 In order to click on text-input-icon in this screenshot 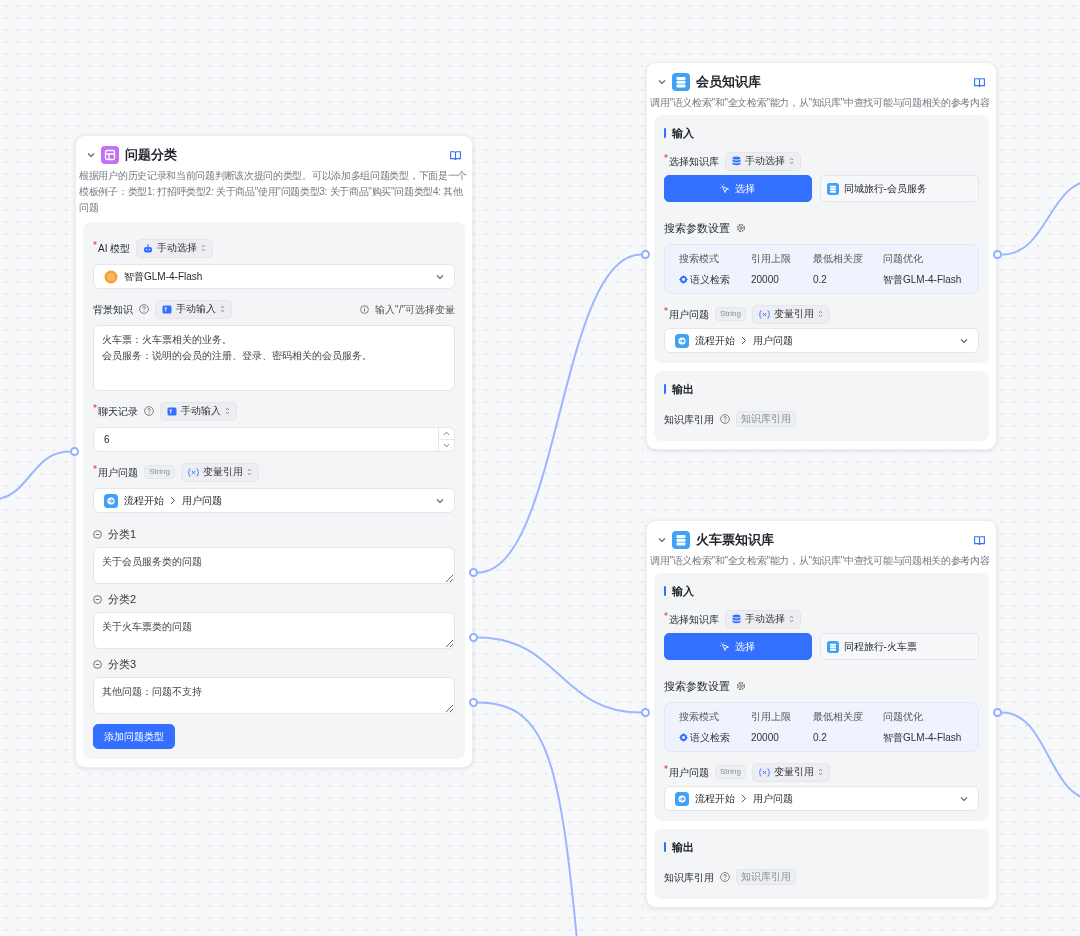, I will do `click(167, 309)`.